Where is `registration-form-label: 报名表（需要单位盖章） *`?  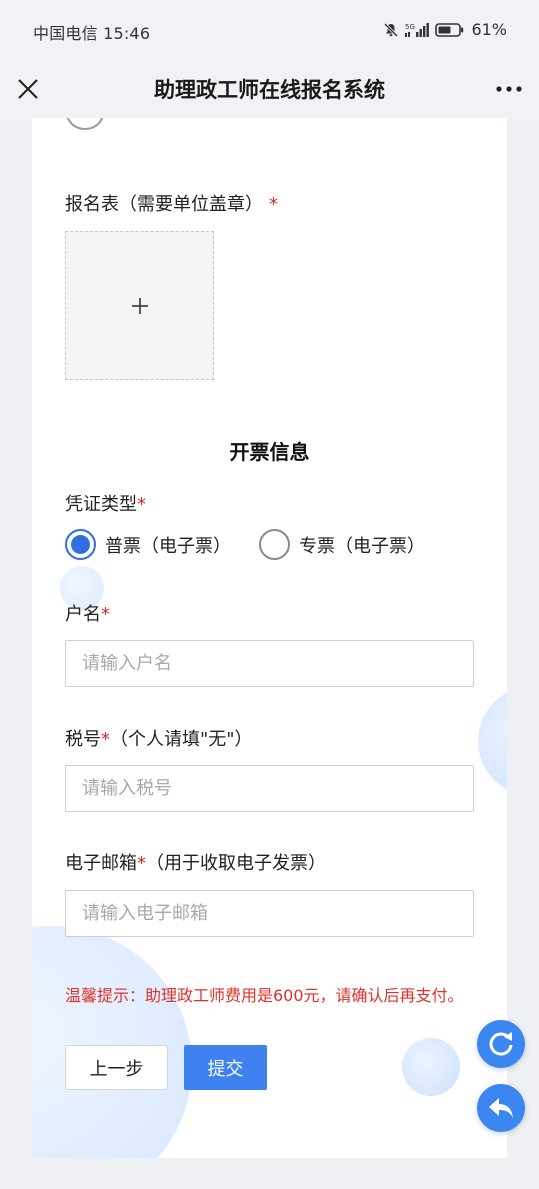
registration-form-label: 报名表（需要单位盖章） * is located at coordinates (171, 203).